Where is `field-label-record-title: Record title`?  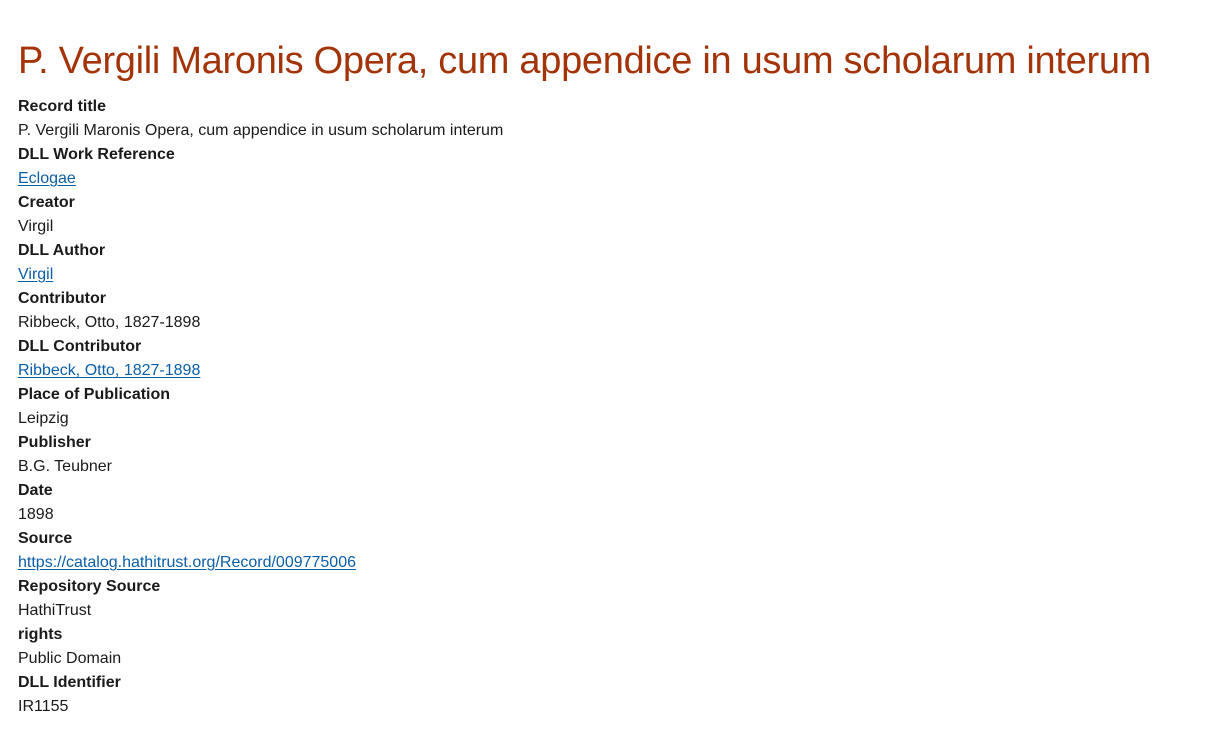 field-label-record-title: Record title is located at coordinates (62, 106).